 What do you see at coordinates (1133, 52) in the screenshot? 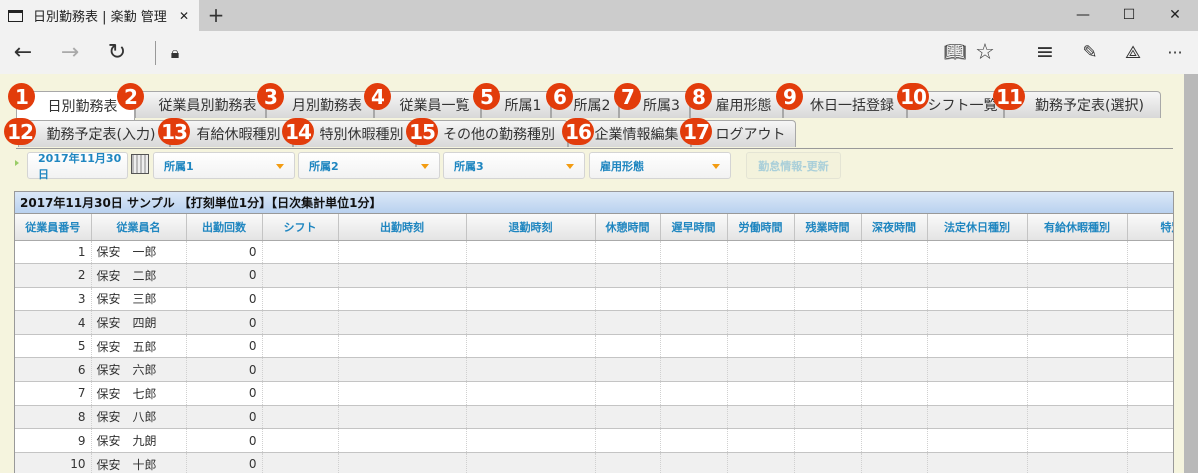
I see `share-icon: ⟁` at bounding box center [1133, 52].